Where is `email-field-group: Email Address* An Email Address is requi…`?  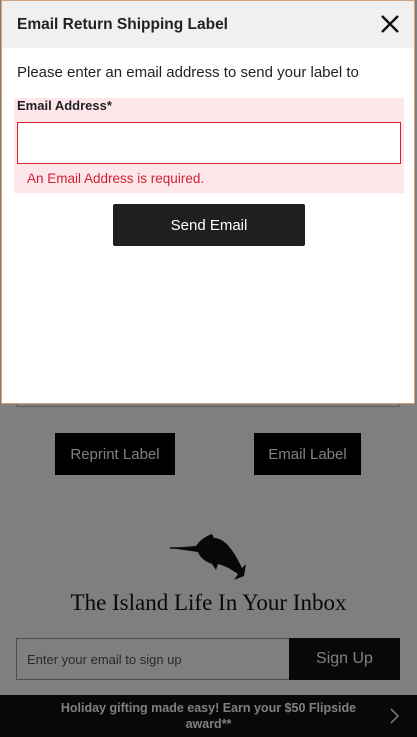 email-field-group: Email Address* An Email Address is requi… is located at coordinates (209, 145).